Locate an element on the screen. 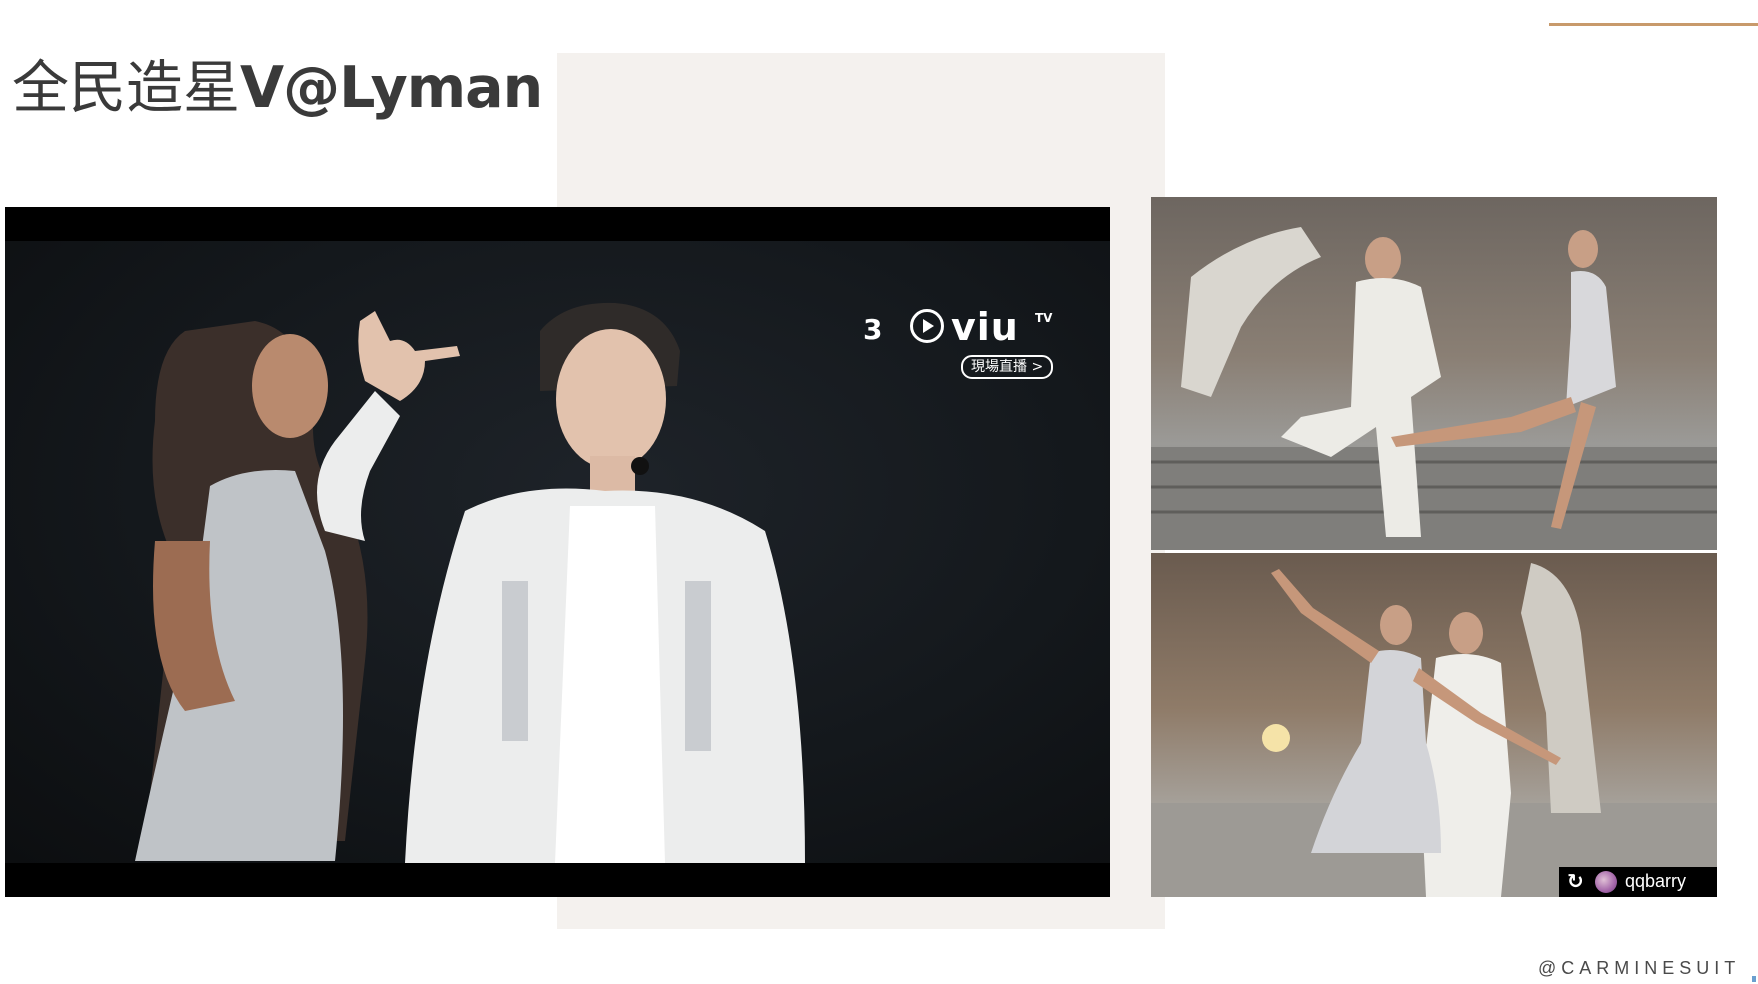 This screenshot has height=984, width=1758. singer-neck is located at coordinates (612, 476).